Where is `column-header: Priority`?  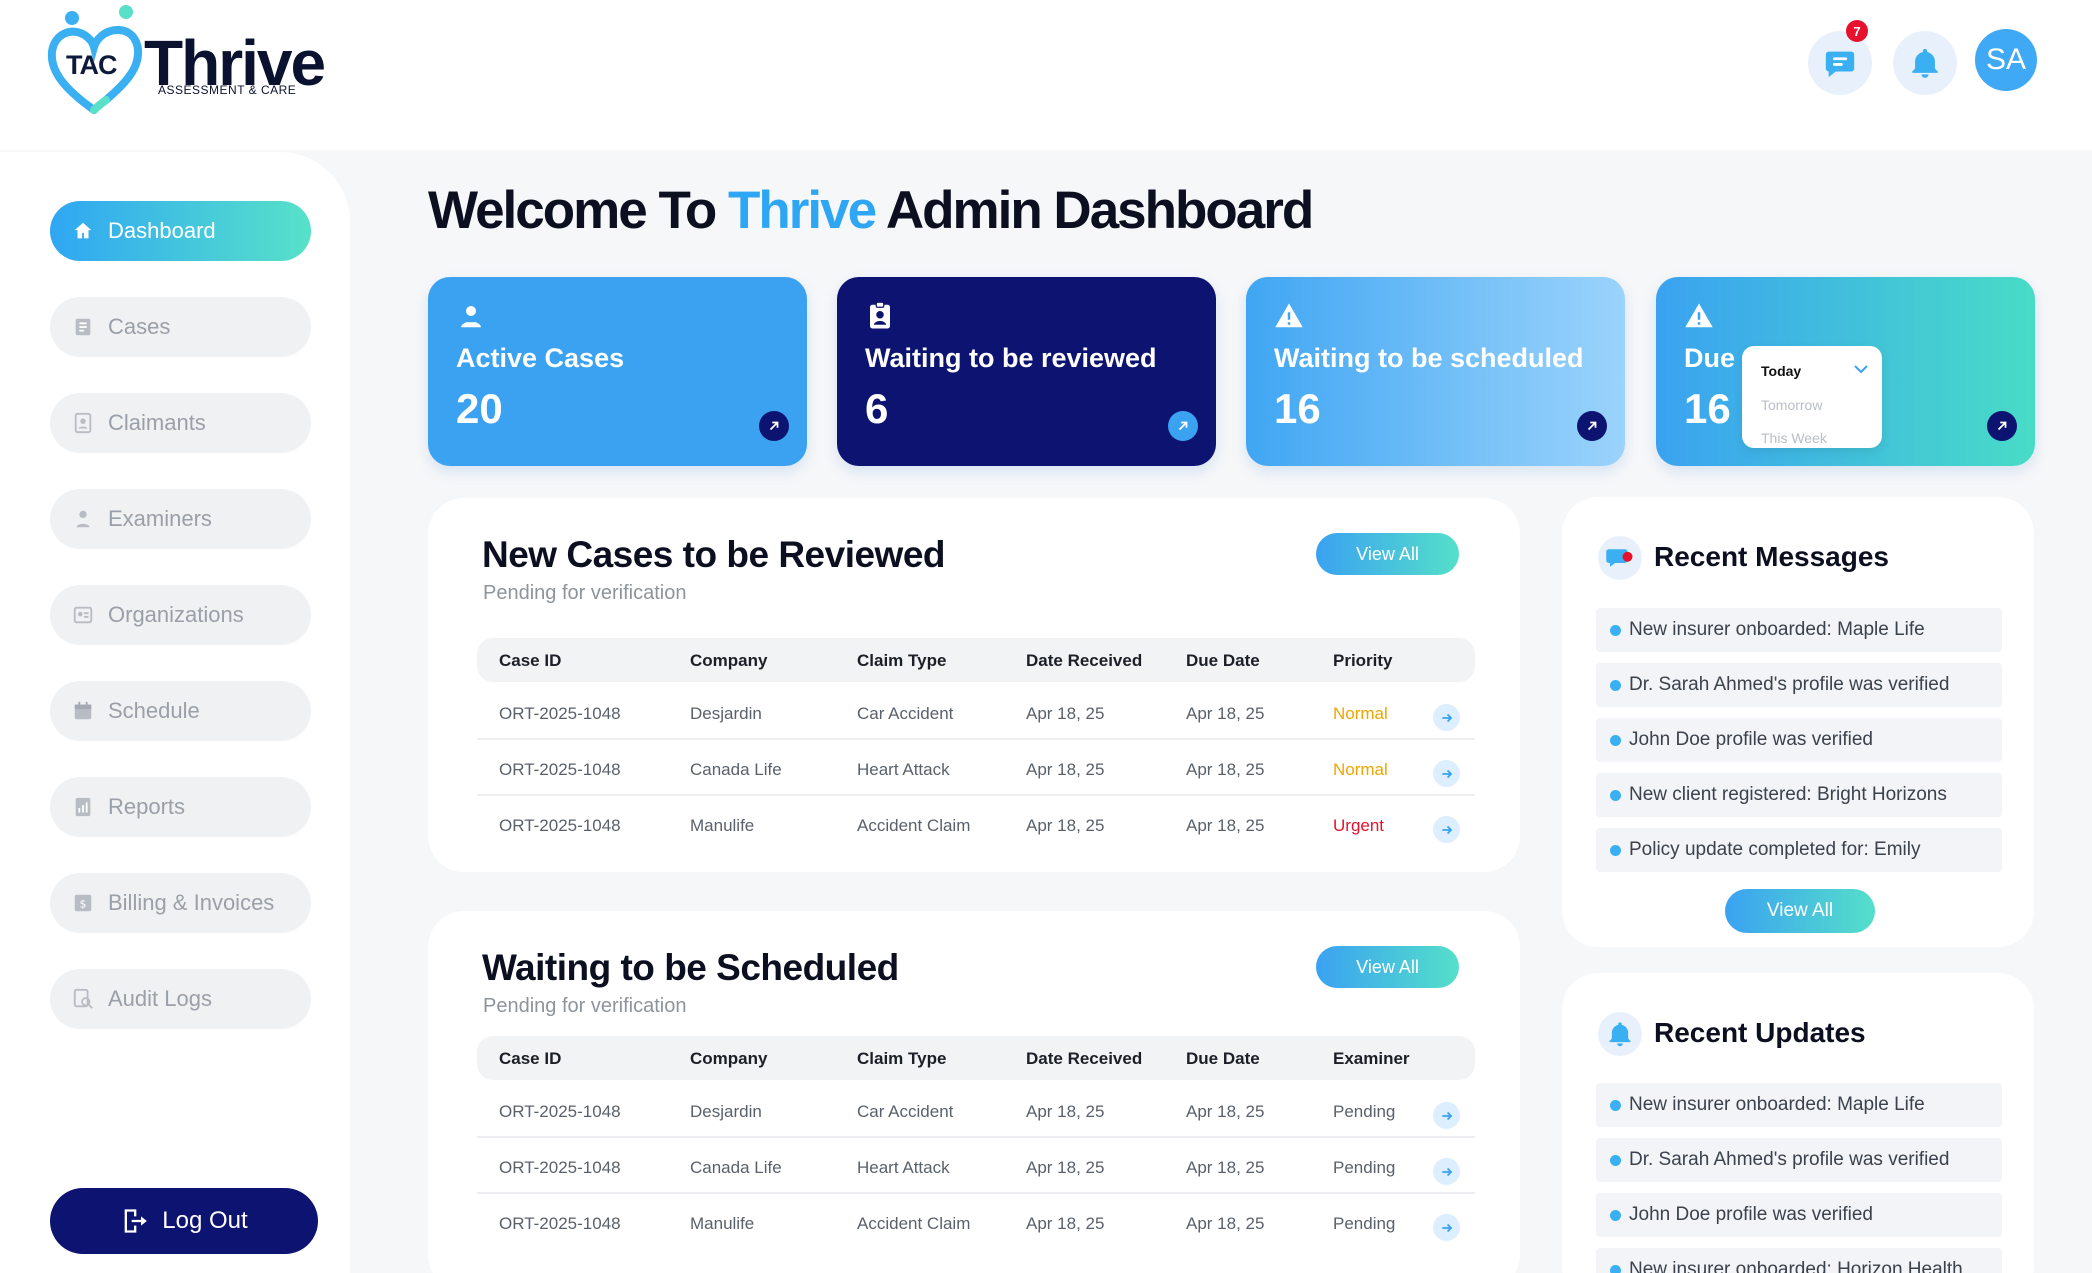 column-header: Priority is located at coordinates (1363, 661).